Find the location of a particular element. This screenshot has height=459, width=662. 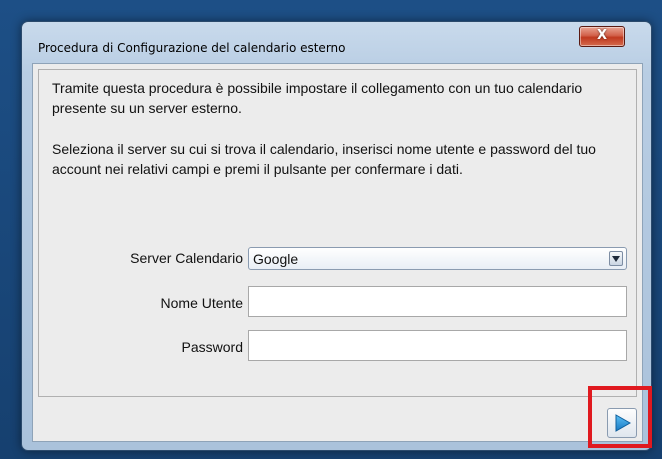

username-field is located at coordinates (437, 301).